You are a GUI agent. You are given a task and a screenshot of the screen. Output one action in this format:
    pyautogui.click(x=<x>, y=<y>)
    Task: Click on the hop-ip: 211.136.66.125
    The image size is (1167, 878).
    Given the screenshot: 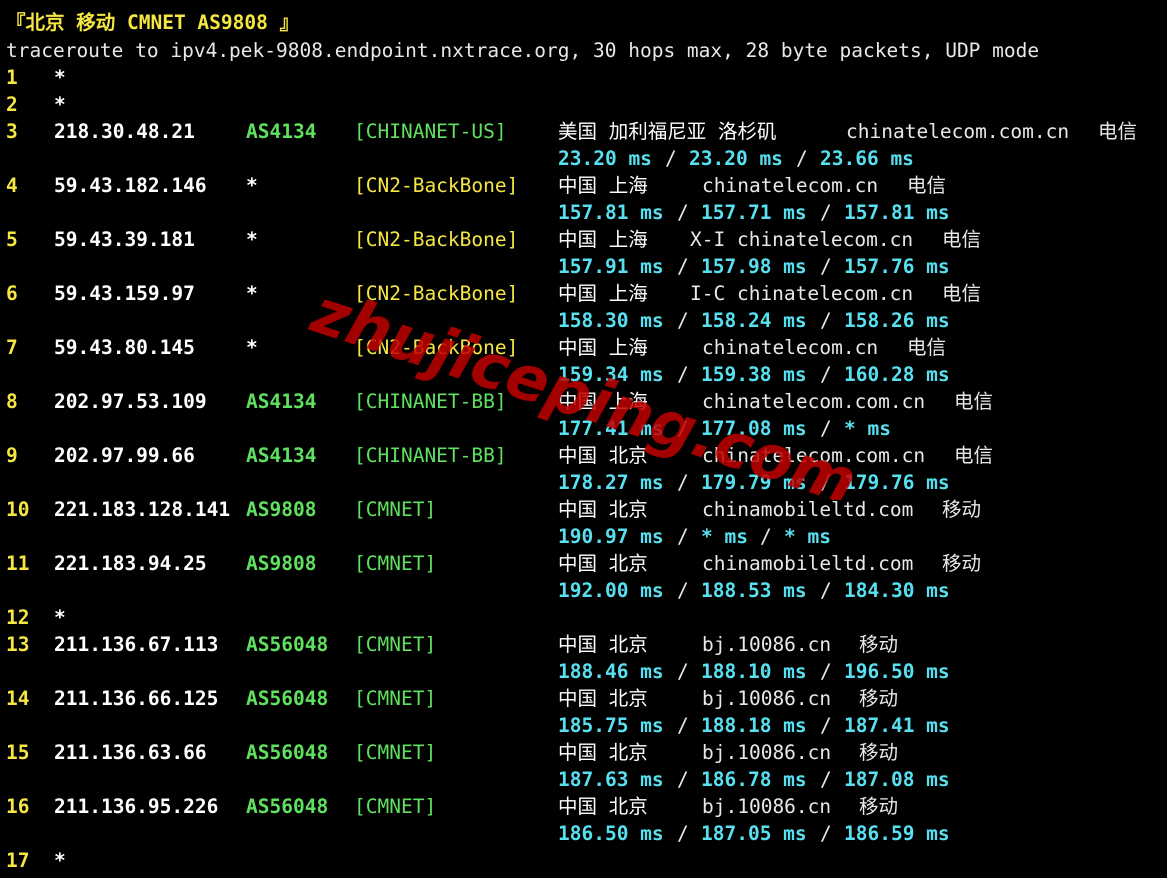 What is the action you would take?
    pyautogui.click(x=136, y=698)
    